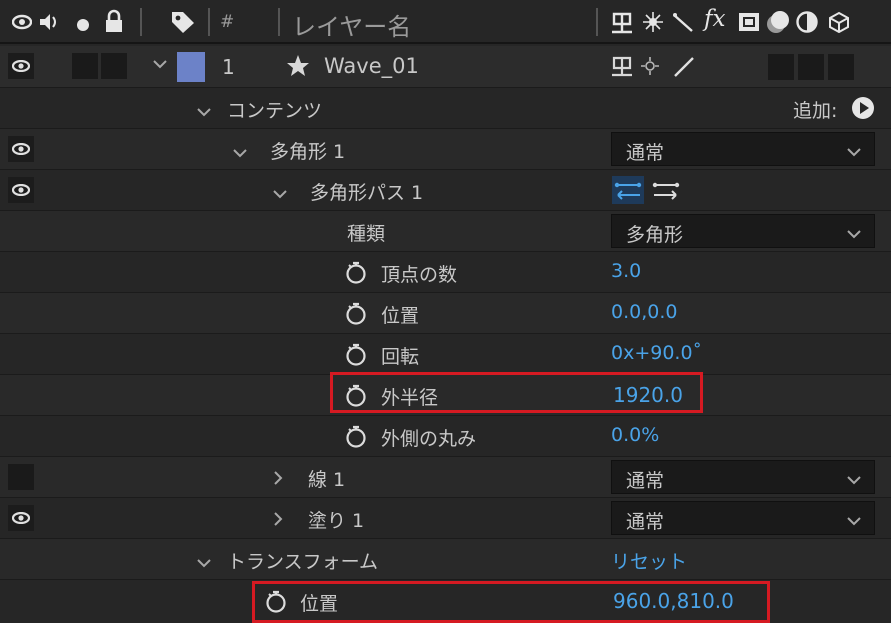  I want to click on reset-link: リセット, so click(649, 560).